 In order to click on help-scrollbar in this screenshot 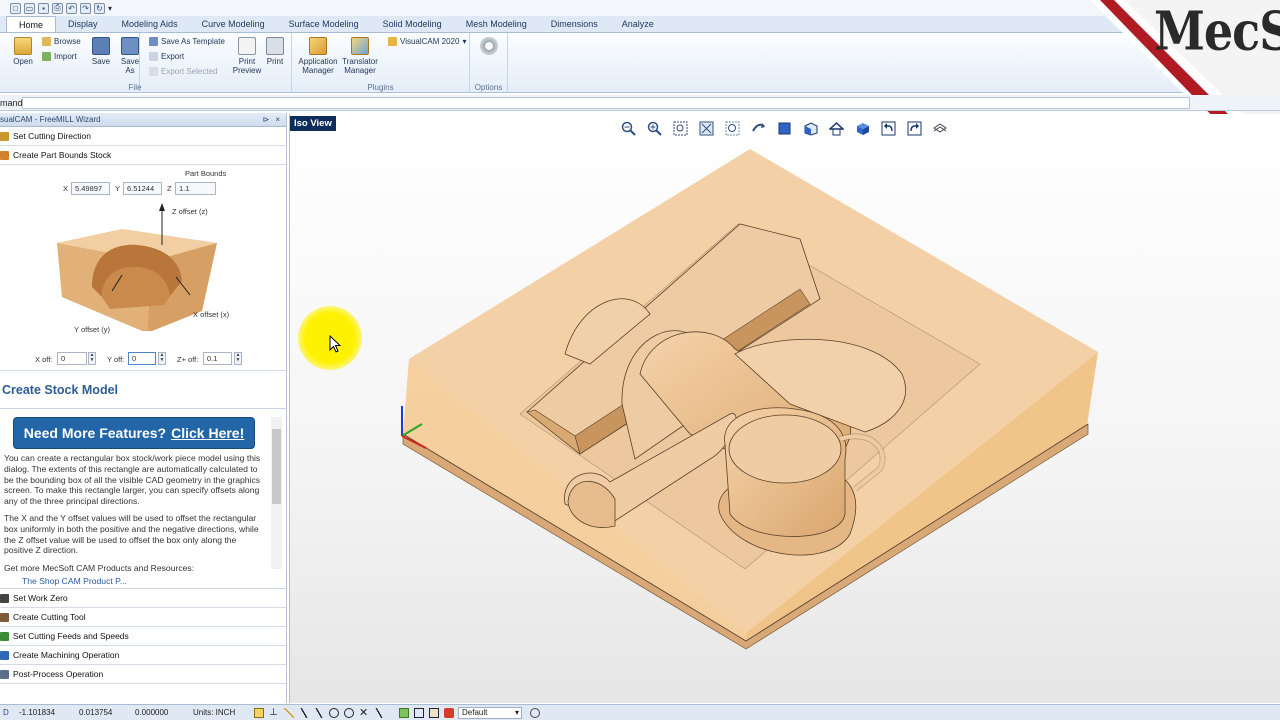, I will do `click(276, 493)`.